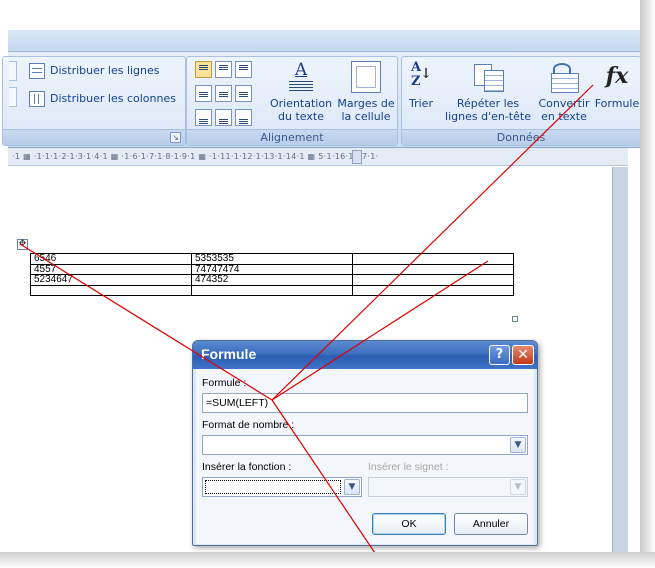  What do you see at coordinates (37, 71) in the screenshot?
I see `distribute-rows-icon` at bounding box center [37, 71].